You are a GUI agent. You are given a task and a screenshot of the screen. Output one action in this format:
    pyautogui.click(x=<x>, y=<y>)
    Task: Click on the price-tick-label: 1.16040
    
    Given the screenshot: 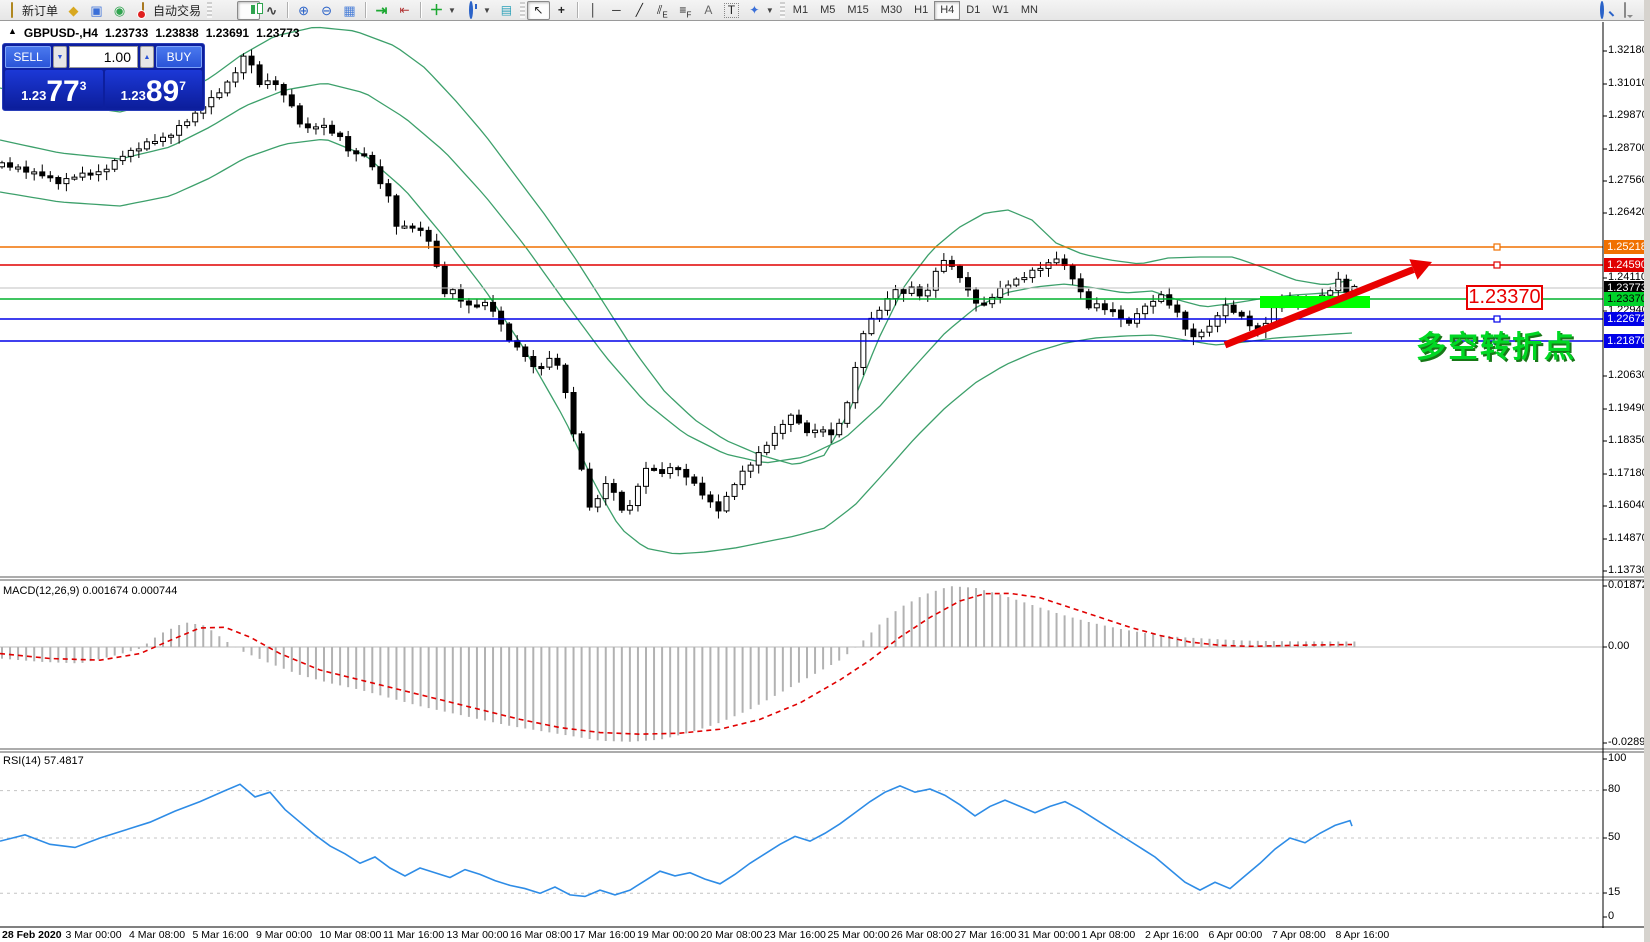 What is the action you would take?
    pyautogui.click(x=1628, y=505)
    